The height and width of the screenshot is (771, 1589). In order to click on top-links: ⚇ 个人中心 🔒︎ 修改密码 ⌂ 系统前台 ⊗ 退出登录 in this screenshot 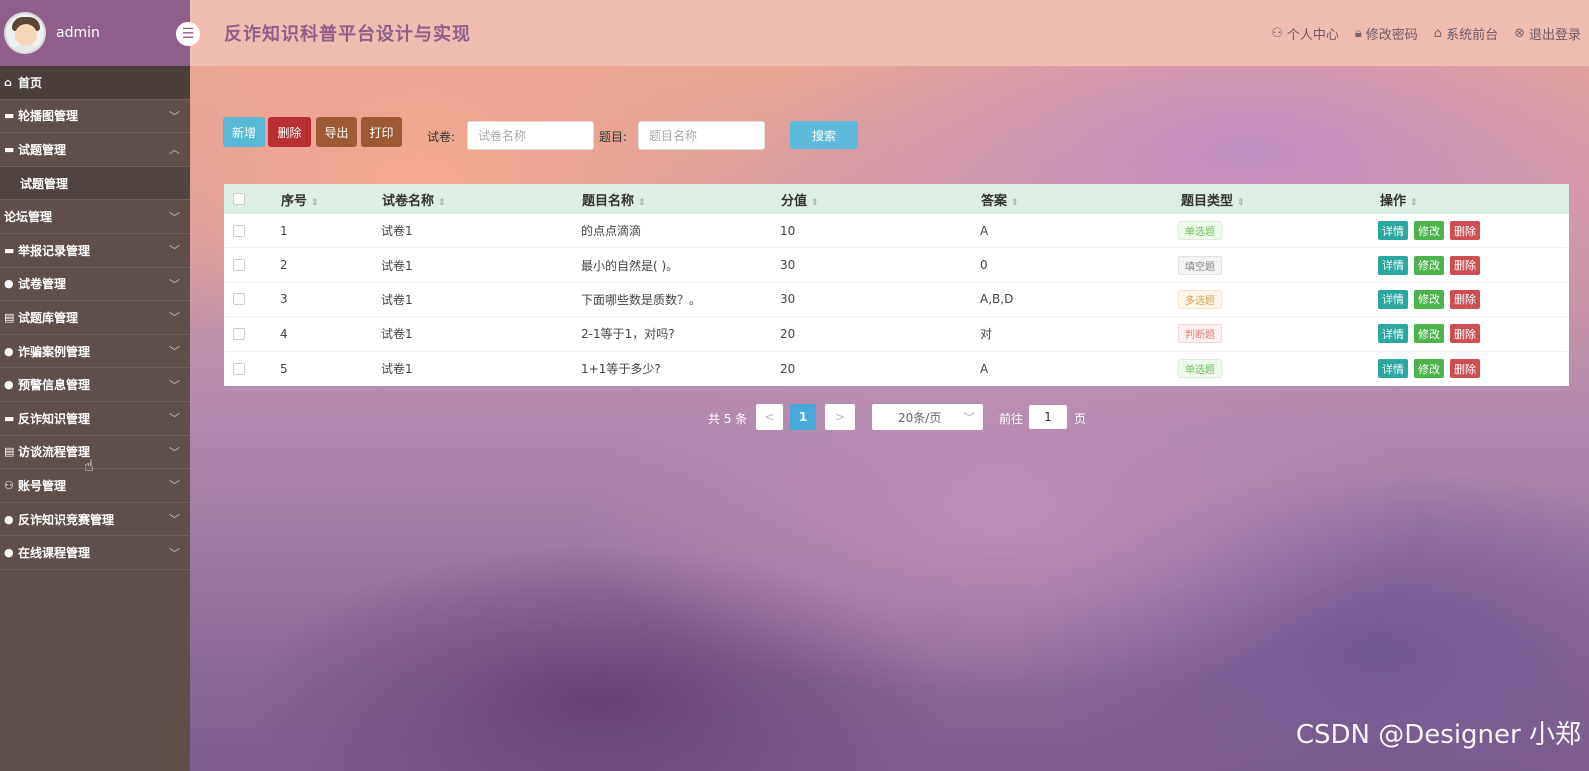, I will do `click(1426, 33)`.